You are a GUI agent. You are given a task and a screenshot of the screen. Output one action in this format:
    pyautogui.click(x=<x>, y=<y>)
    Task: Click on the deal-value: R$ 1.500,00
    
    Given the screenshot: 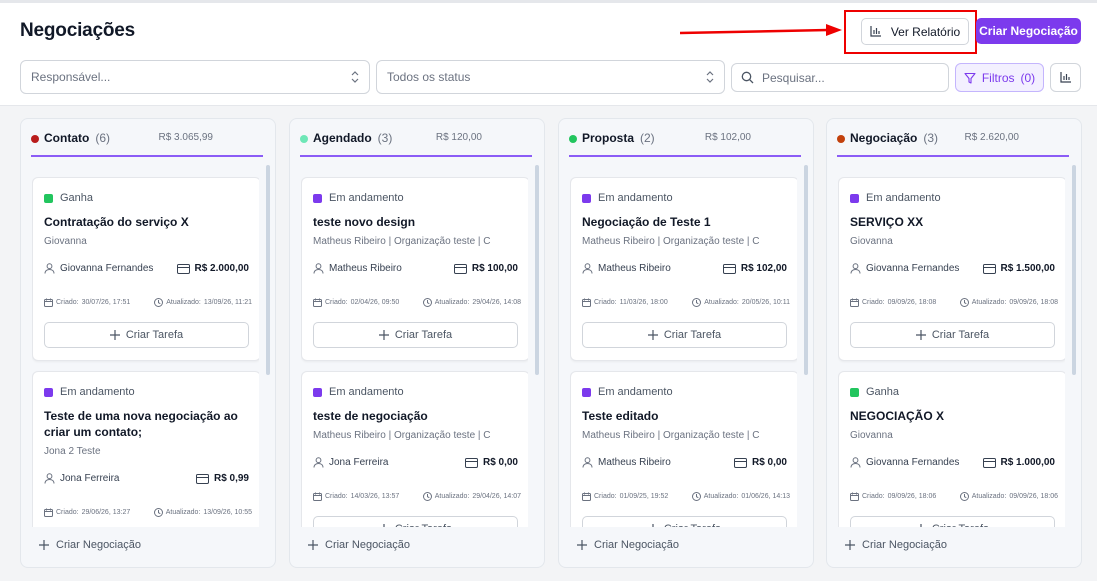 What is the action you would take?
    pyautogui.click(x=1028, y=268)
    